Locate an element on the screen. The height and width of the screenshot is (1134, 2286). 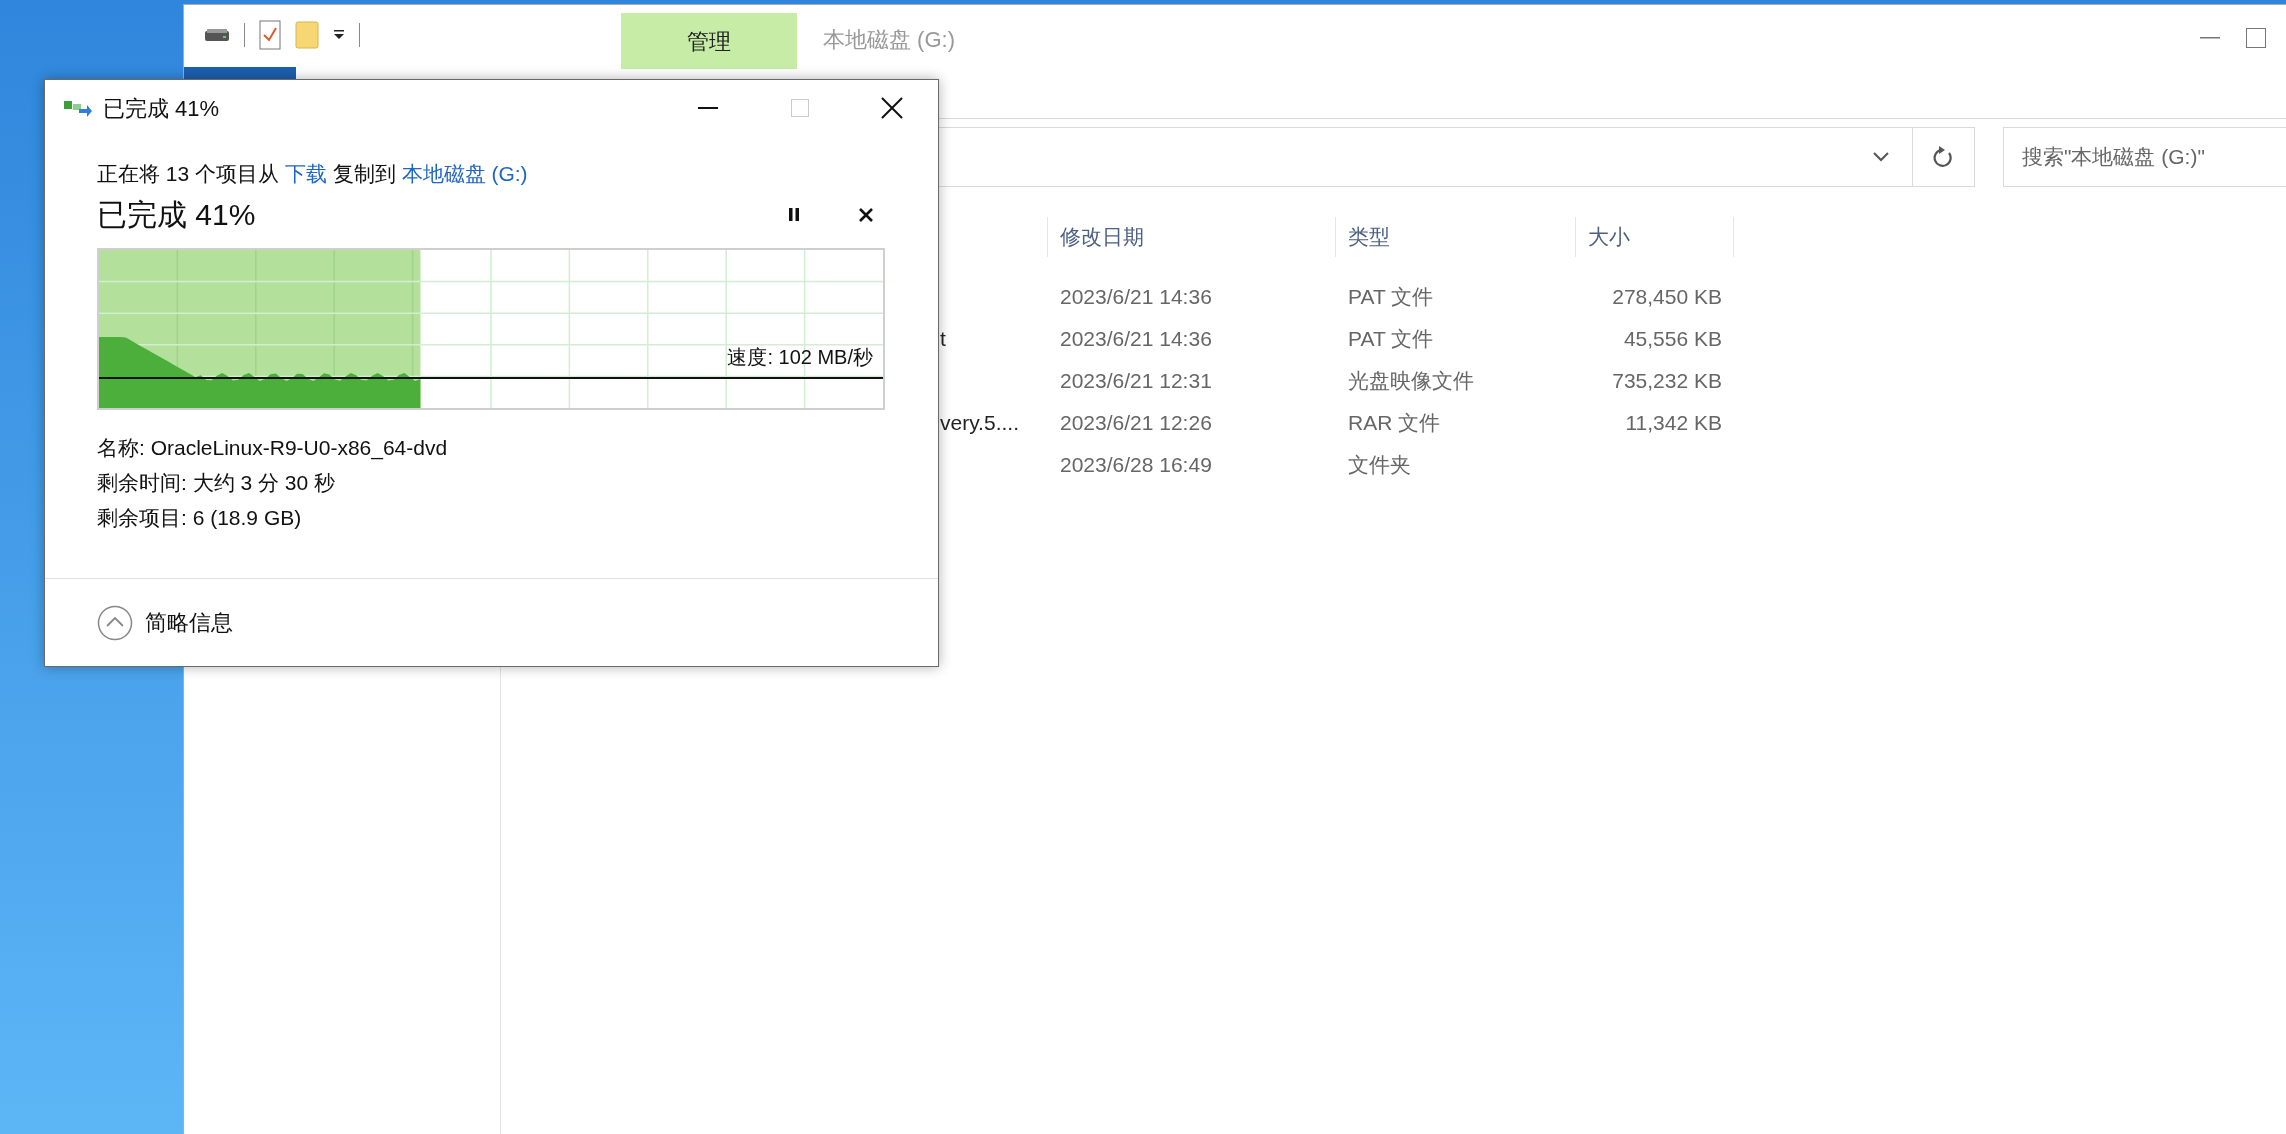
type-cell: RAR 文件 is located at coordinates (1394, 423).